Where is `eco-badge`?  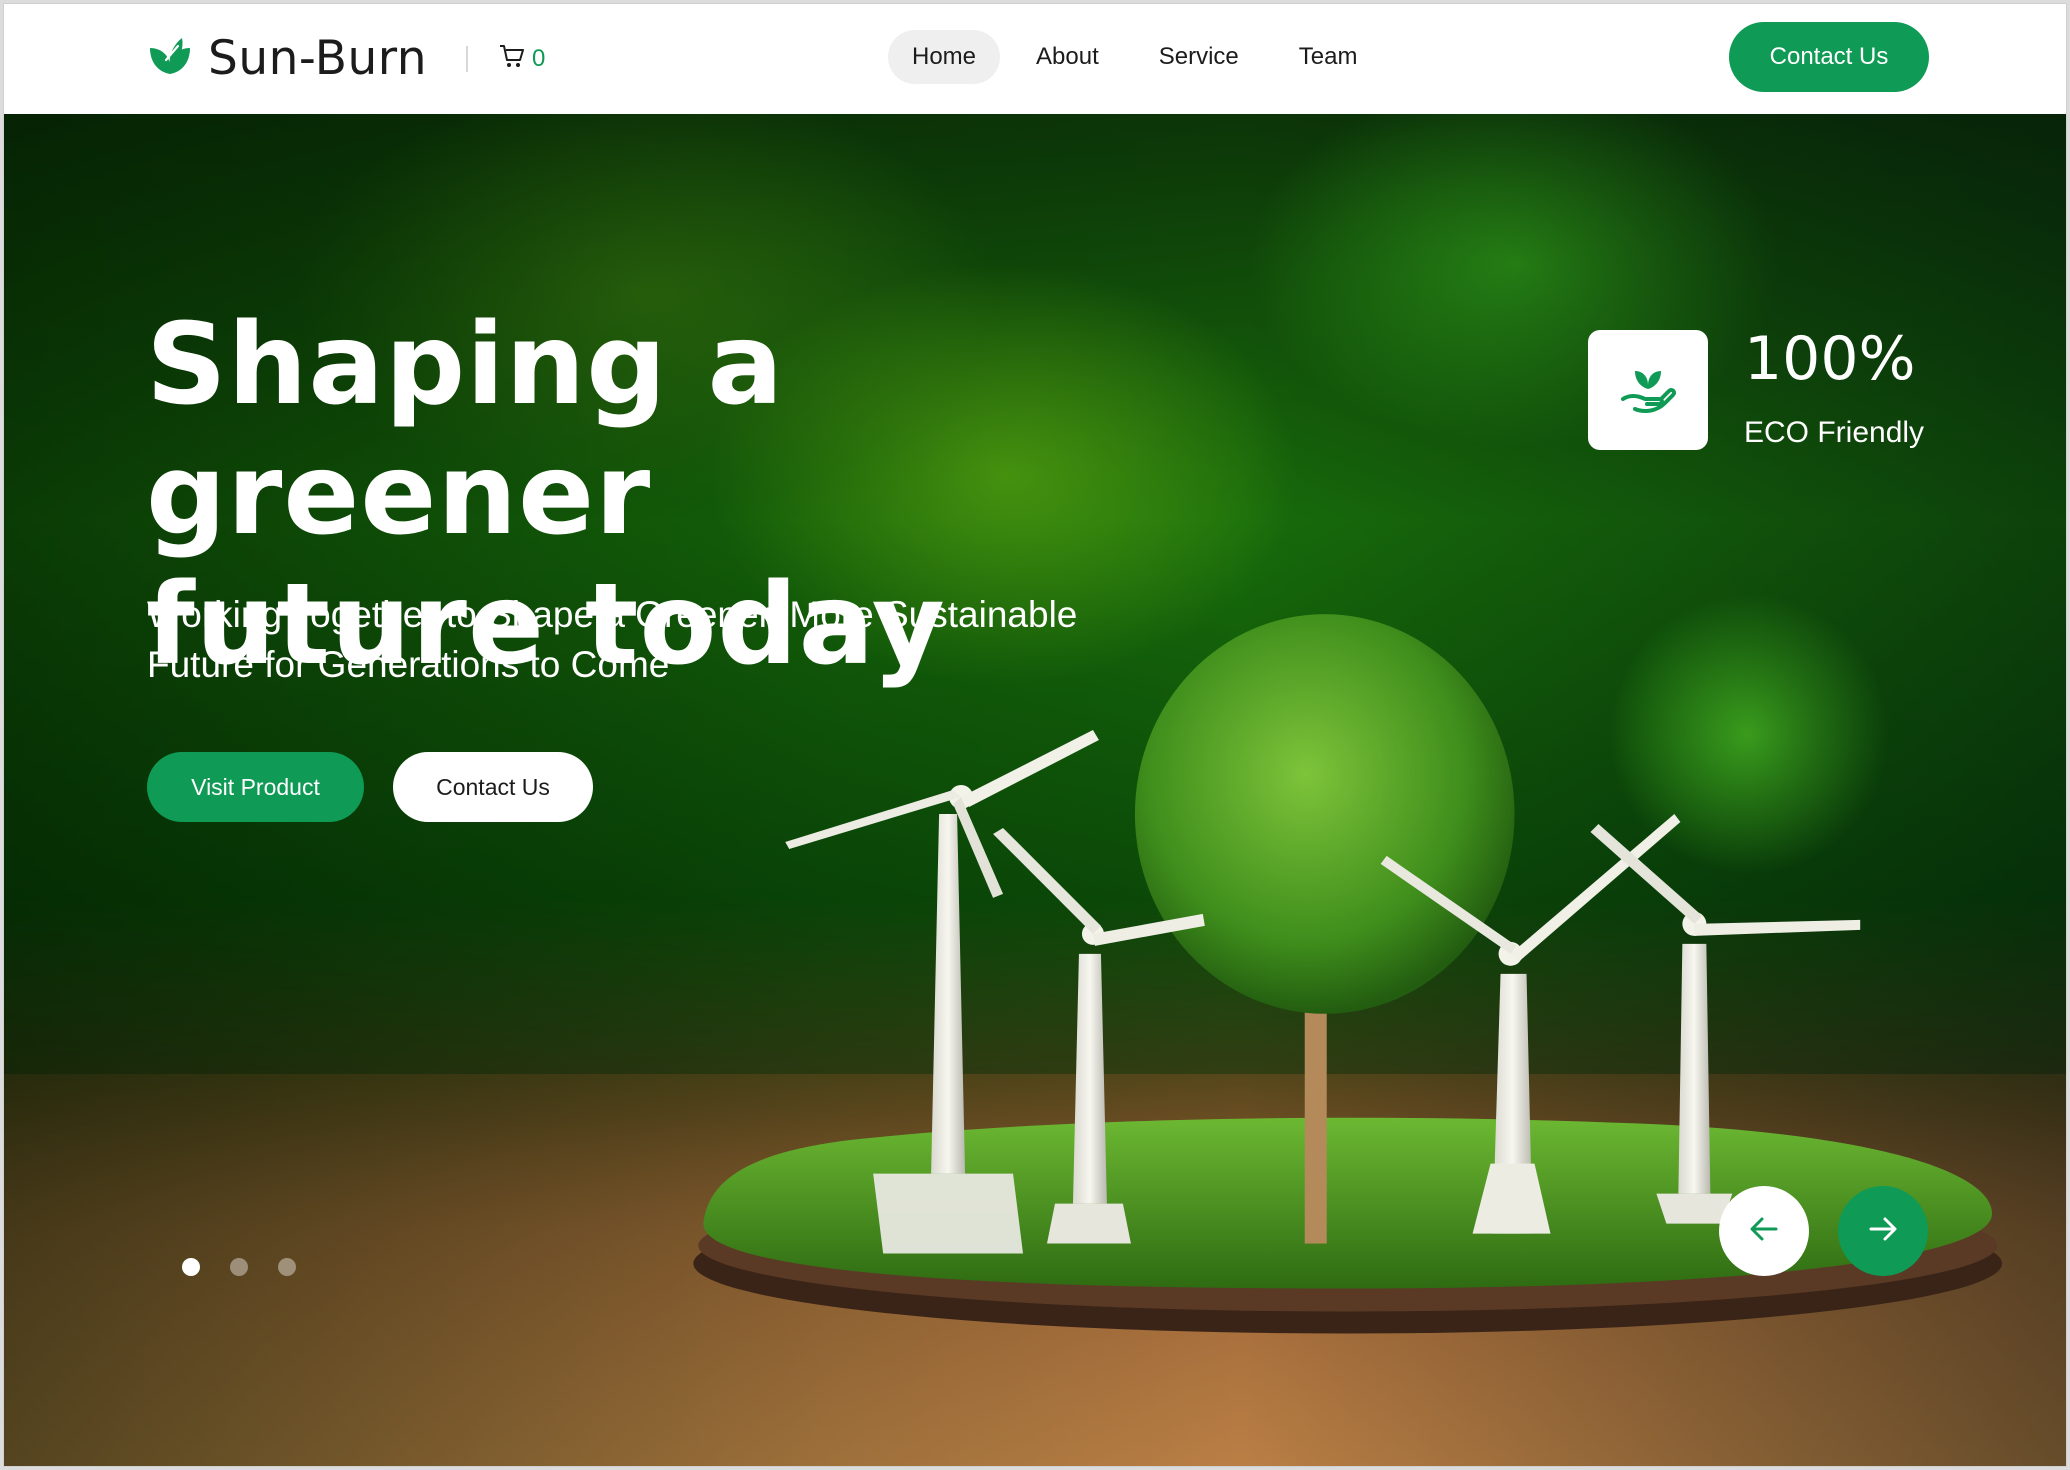 eco-badge is located at coordinates (1648, 390).